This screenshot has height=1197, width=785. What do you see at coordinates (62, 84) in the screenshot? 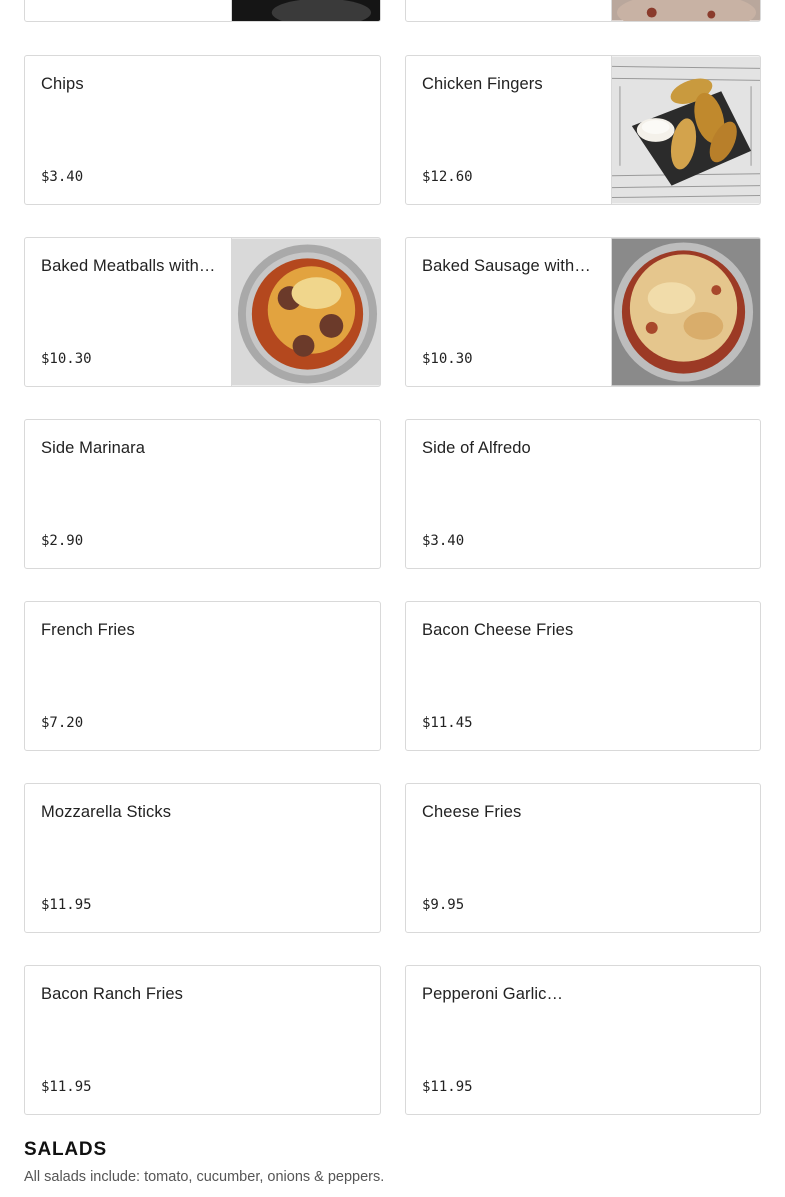
I see `menu-item-name: Chips` at bounding box center [62, 84].